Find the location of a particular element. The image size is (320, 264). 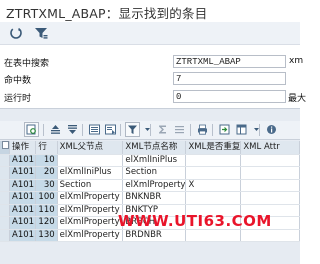

table-row: A101 100 elXmlProperty BNKNBR is located at coordinates (150, 198).